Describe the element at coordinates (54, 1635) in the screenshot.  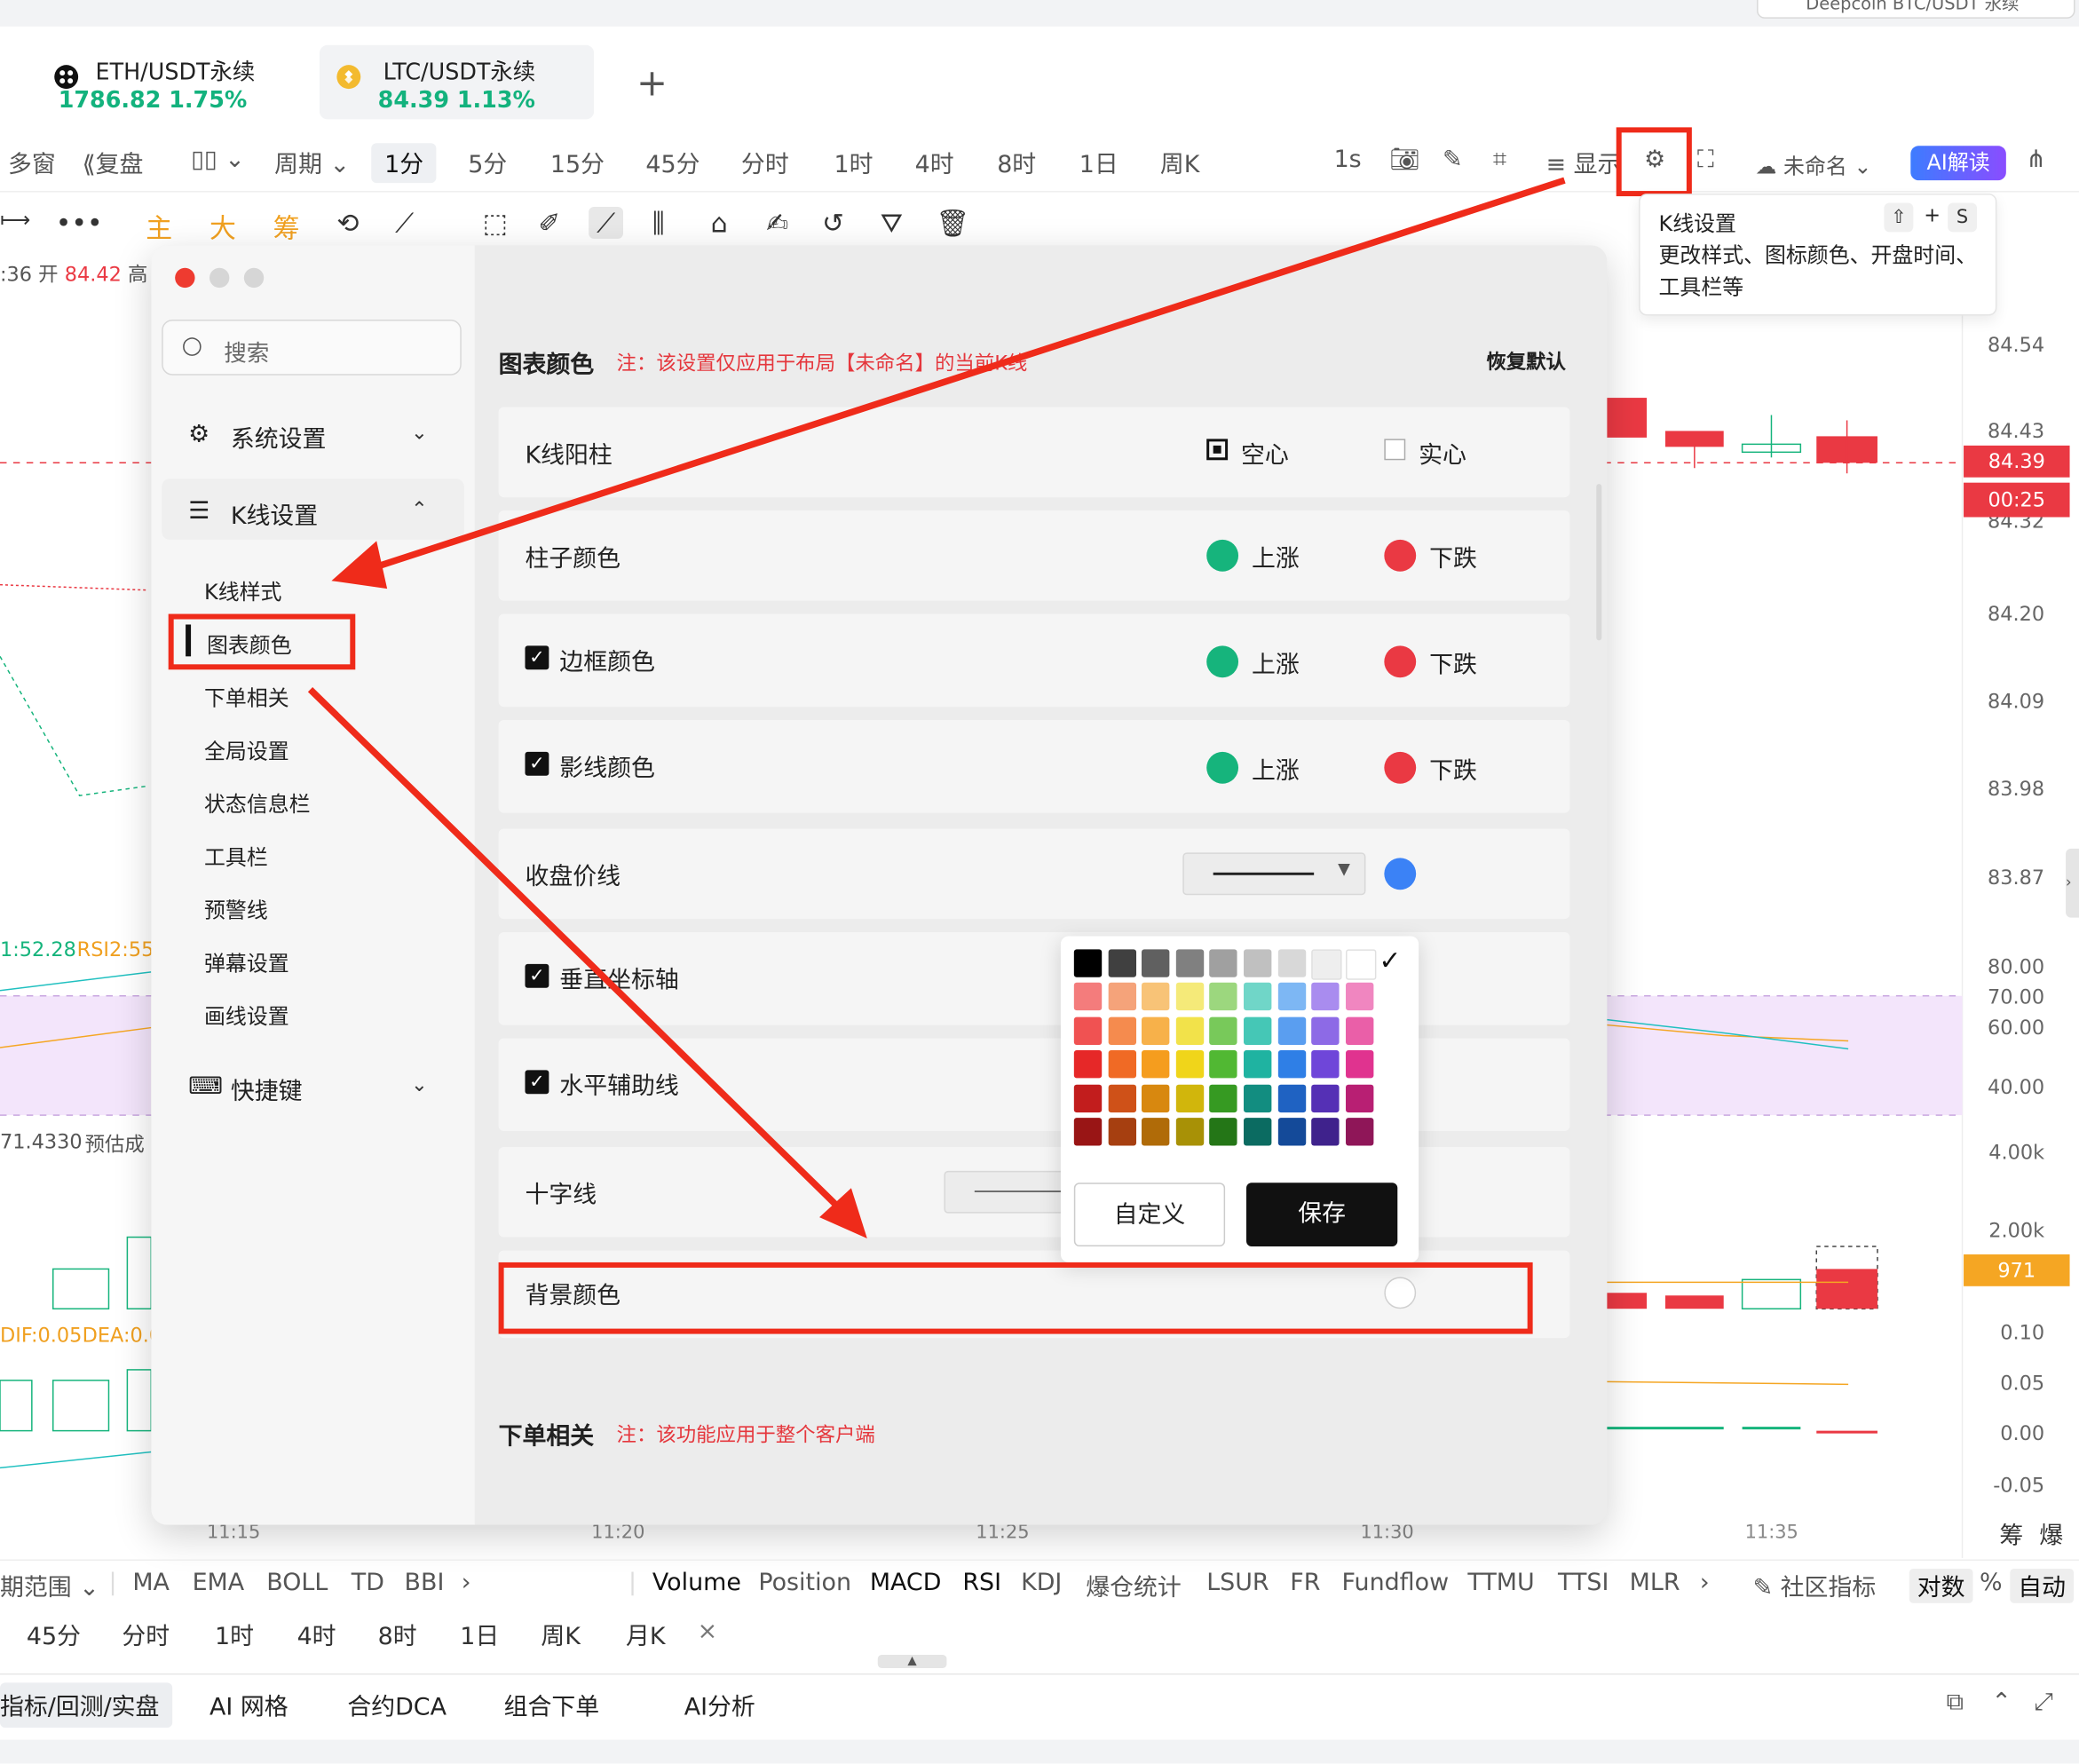
I see `timeframe-45m: 45分` at that location.